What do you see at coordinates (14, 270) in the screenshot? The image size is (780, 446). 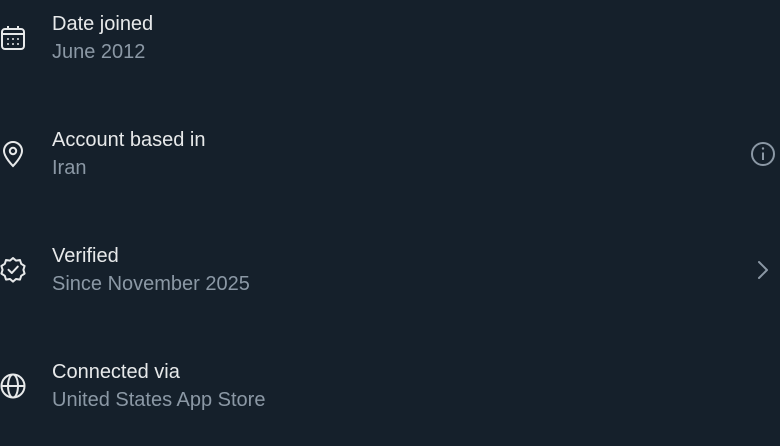 I see `verified-badge-icon` at bounding box center [14, 270].